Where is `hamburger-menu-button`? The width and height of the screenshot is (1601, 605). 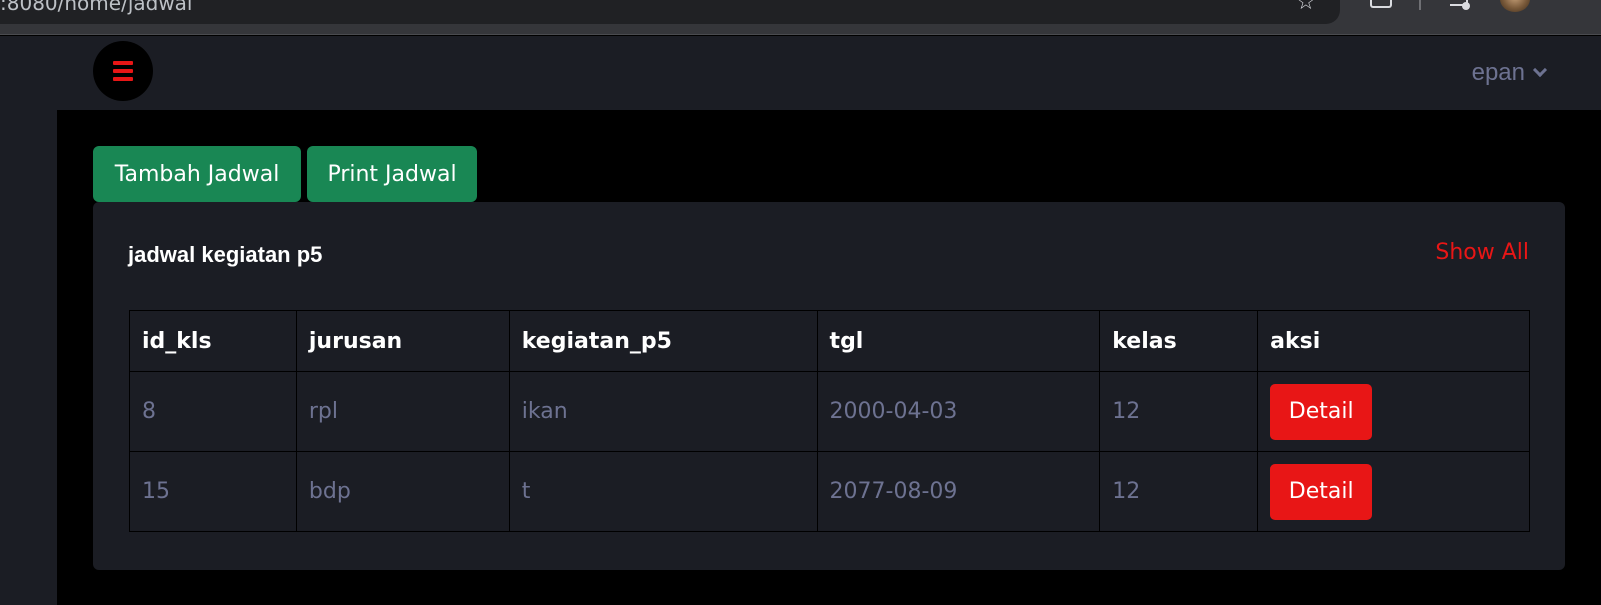 hamburger-menu-button is located at coordinates (123, 71).